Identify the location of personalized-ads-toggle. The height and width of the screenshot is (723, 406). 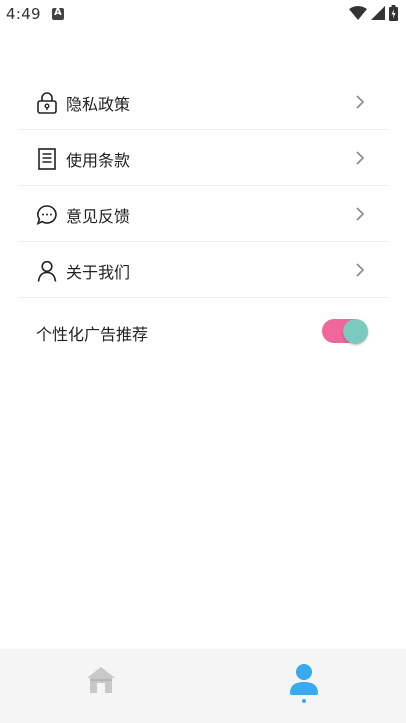
(345, 331).